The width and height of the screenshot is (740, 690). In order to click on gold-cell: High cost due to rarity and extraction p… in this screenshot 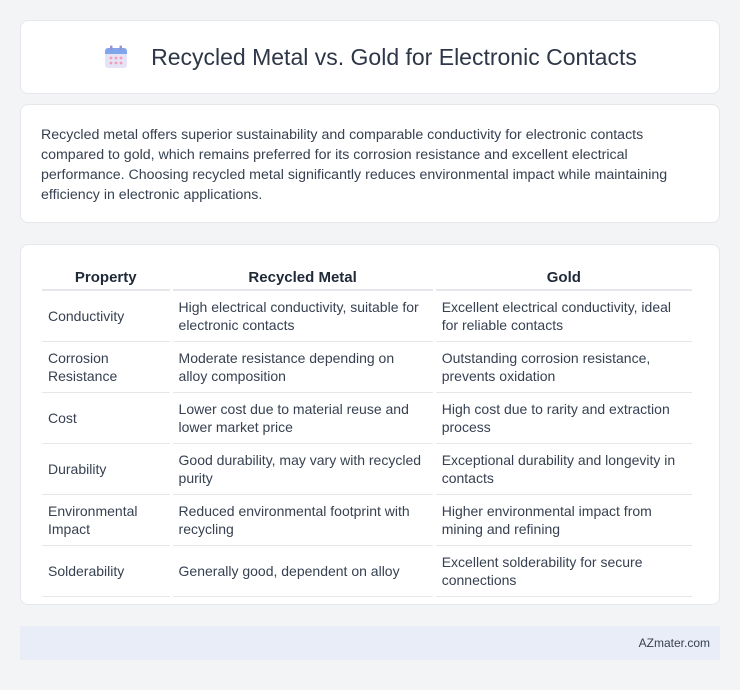, I will do `click(563, 418)`.